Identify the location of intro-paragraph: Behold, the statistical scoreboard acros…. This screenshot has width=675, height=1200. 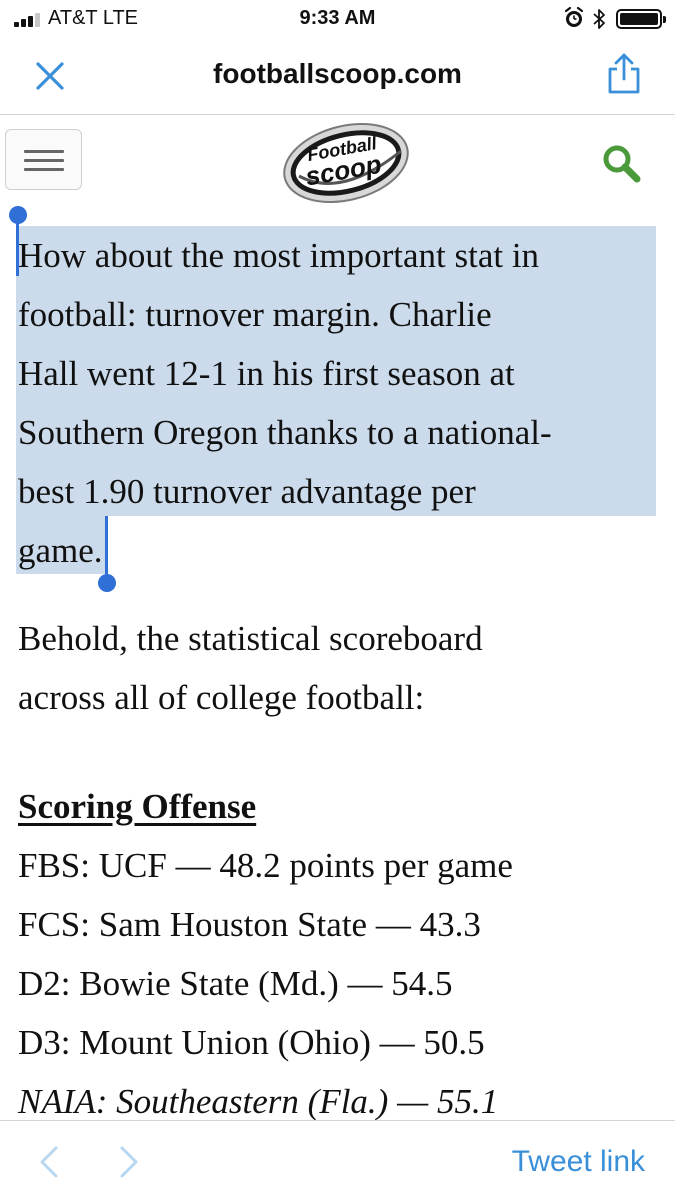
(250, 668).